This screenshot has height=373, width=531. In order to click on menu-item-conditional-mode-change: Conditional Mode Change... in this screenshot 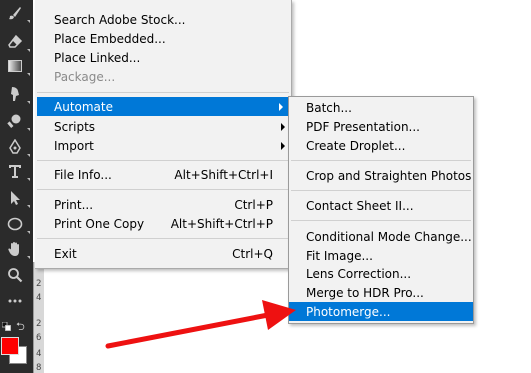, I will do `click(381, 236)`.